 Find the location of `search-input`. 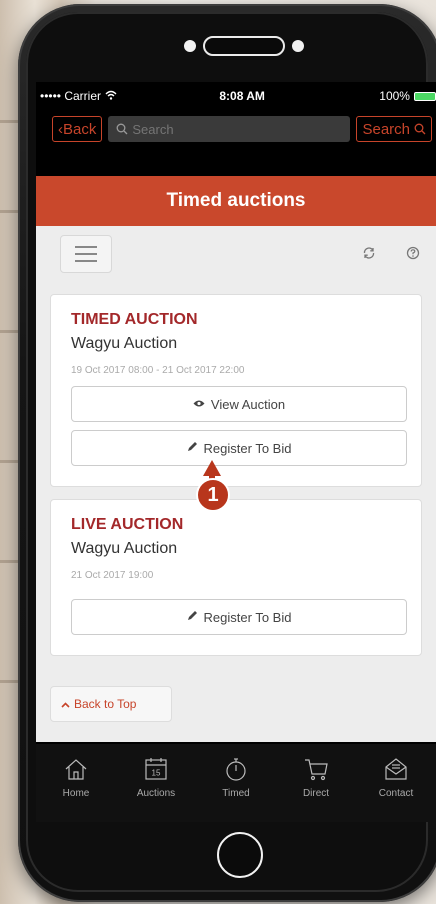

search-input is located at coordinates (212, 129).